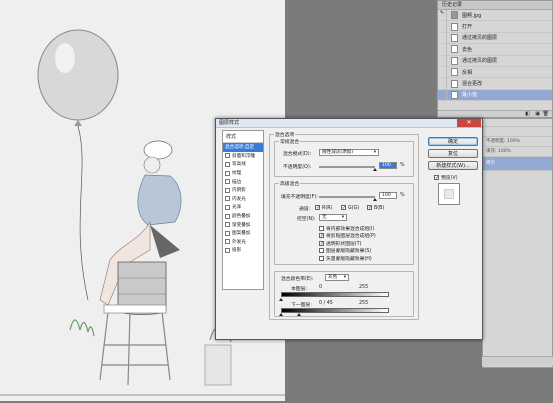 The width and height of the screenshot is (553, 403). I want to click on style-item-label: 内阴影, so click(239, 191).